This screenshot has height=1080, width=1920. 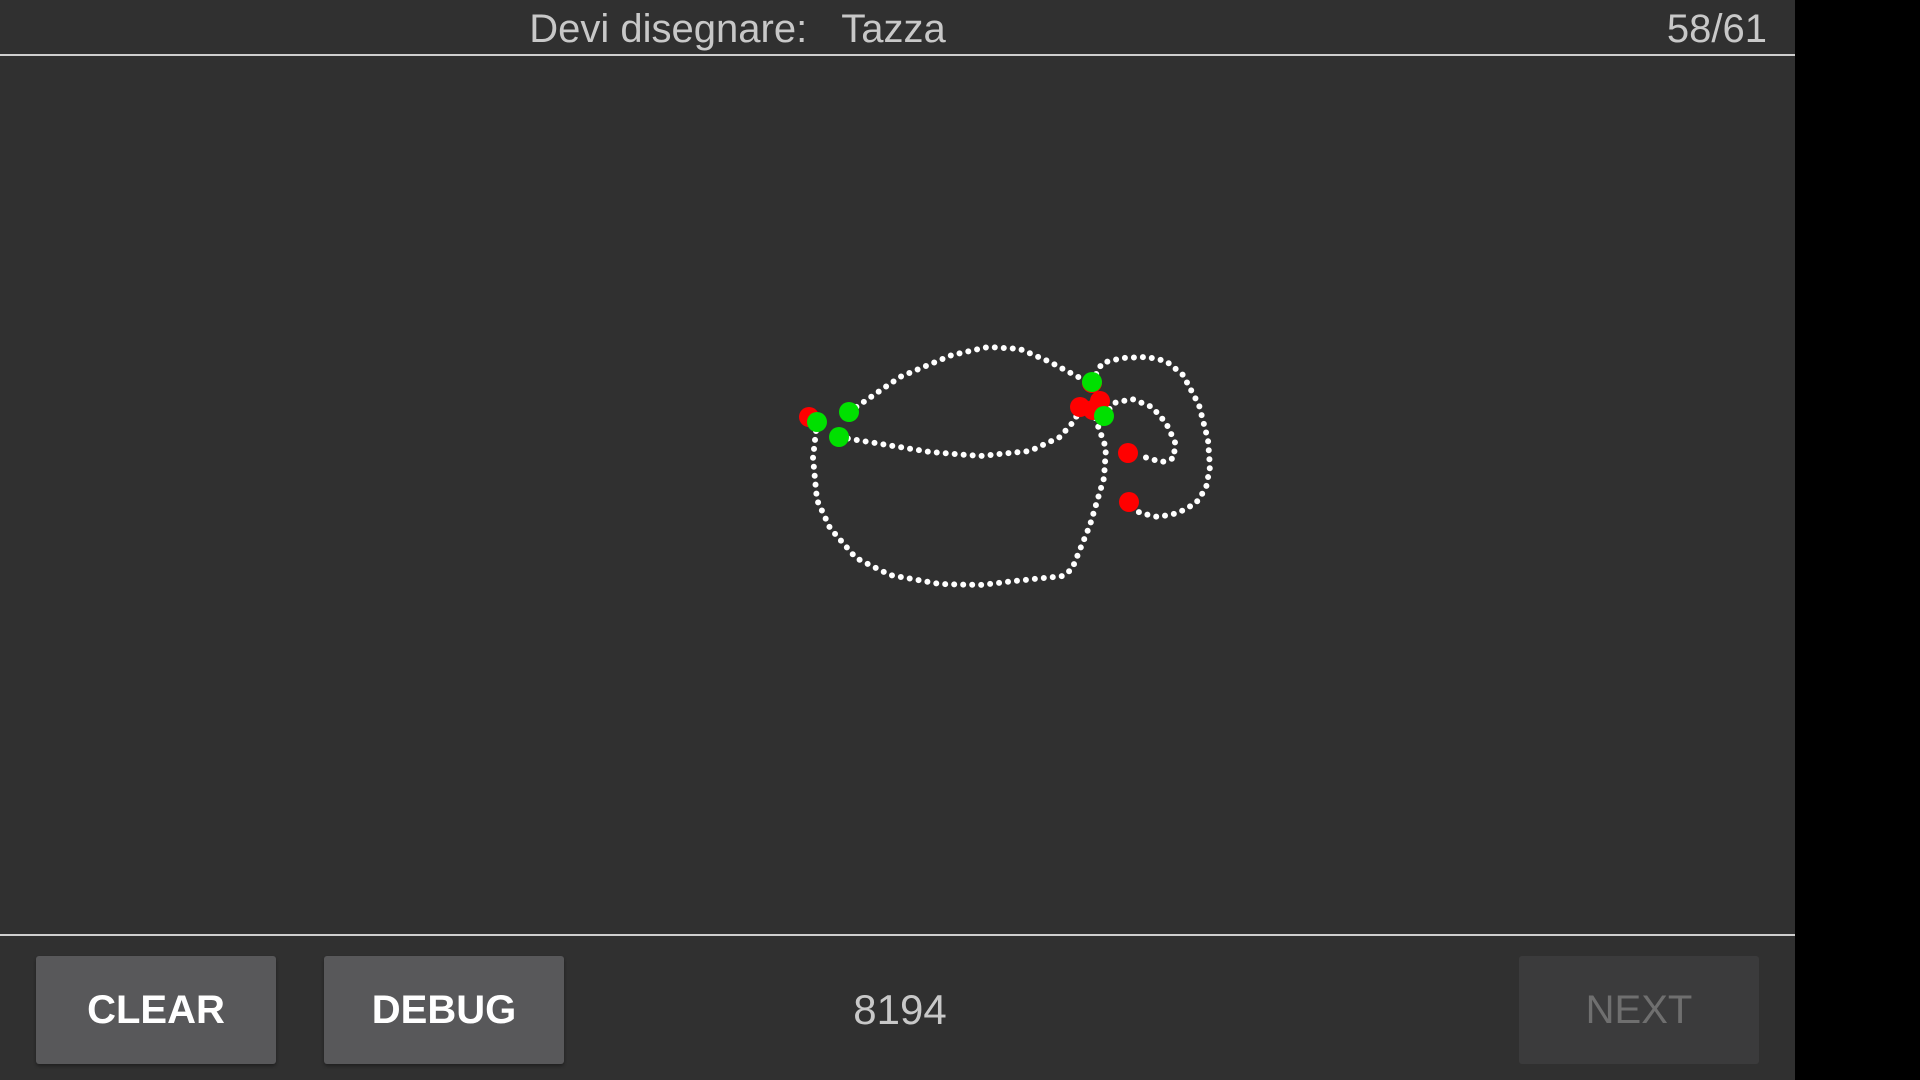 I want to click on debug-button: DEBUG, so click(x=444, y=1010).